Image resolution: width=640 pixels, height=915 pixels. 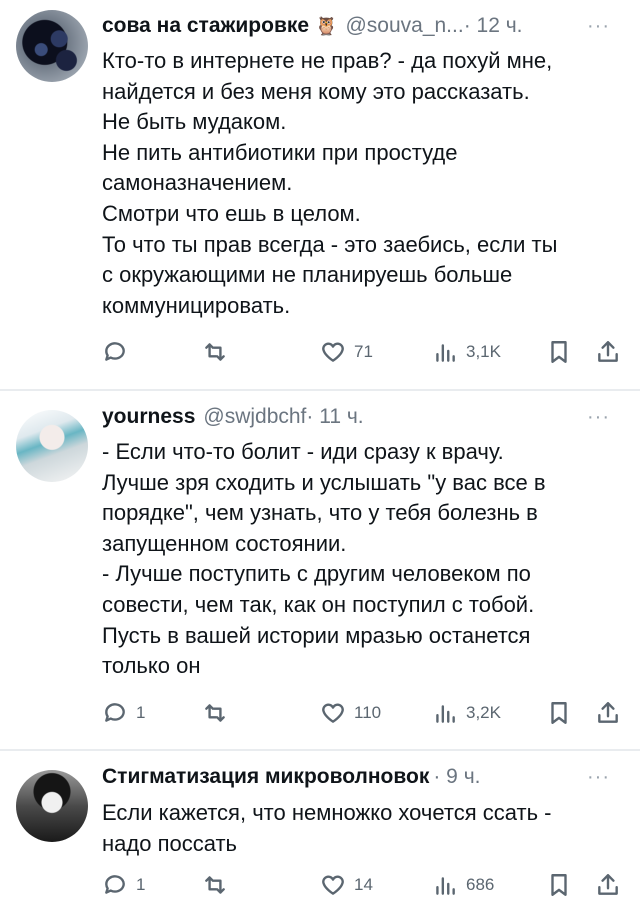 What do you see at coordinates (350, 713) in the screenshot?
I see `like-button: 110` at bounding box center [350, 713].